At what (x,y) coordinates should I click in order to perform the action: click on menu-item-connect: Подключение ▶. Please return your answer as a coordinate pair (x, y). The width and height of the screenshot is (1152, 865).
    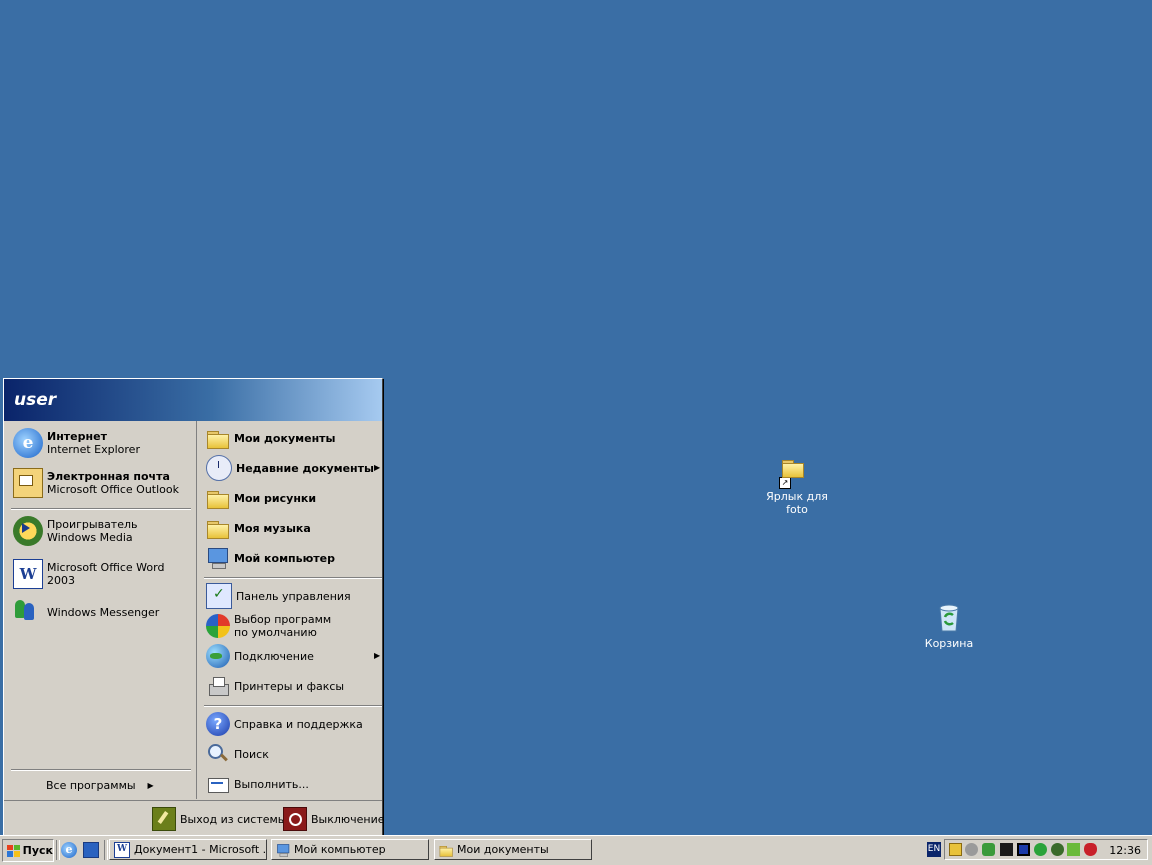
    Looking at the image, I should click on (293, 656).